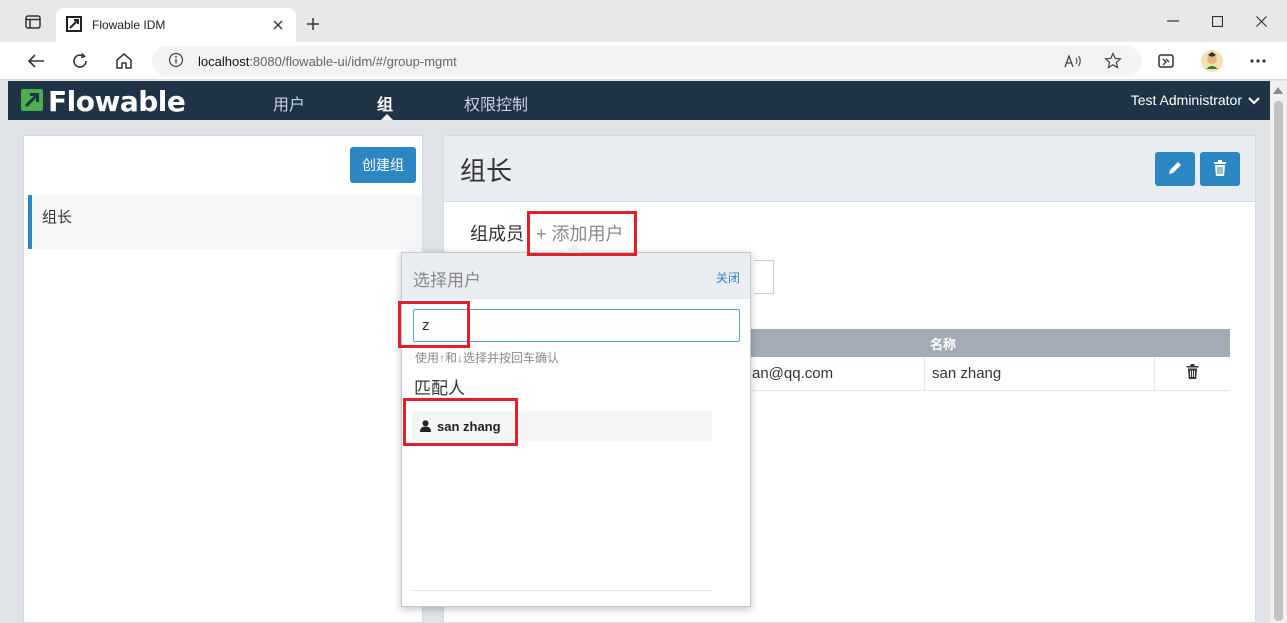  What do you see at coordinates (1254, 100) in the screenshot?
I see `chevron-down-icon` at bounding box center [1254, 100].